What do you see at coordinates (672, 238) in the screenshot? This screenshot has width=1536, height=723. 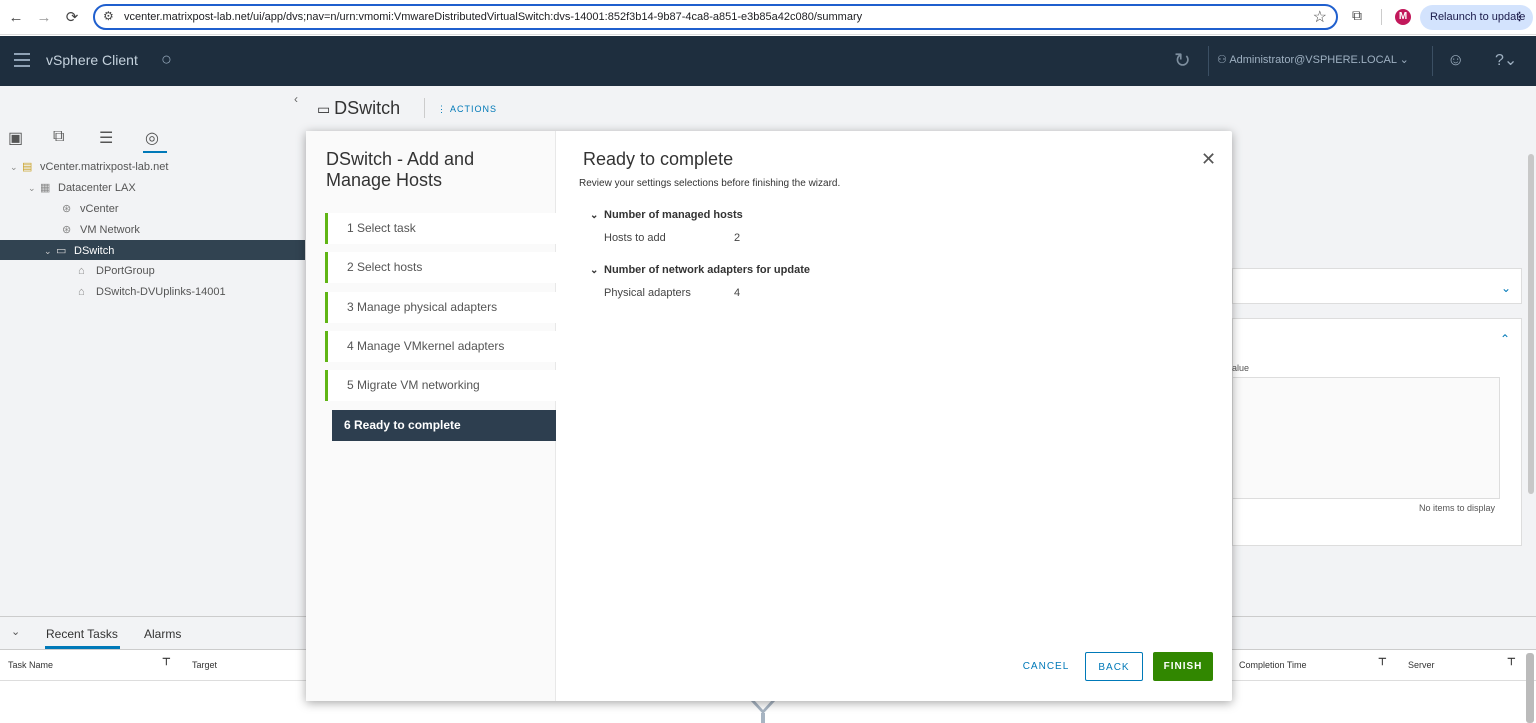 I see `summary-row: Hosts to add 2` at bounding box center [672, 238].